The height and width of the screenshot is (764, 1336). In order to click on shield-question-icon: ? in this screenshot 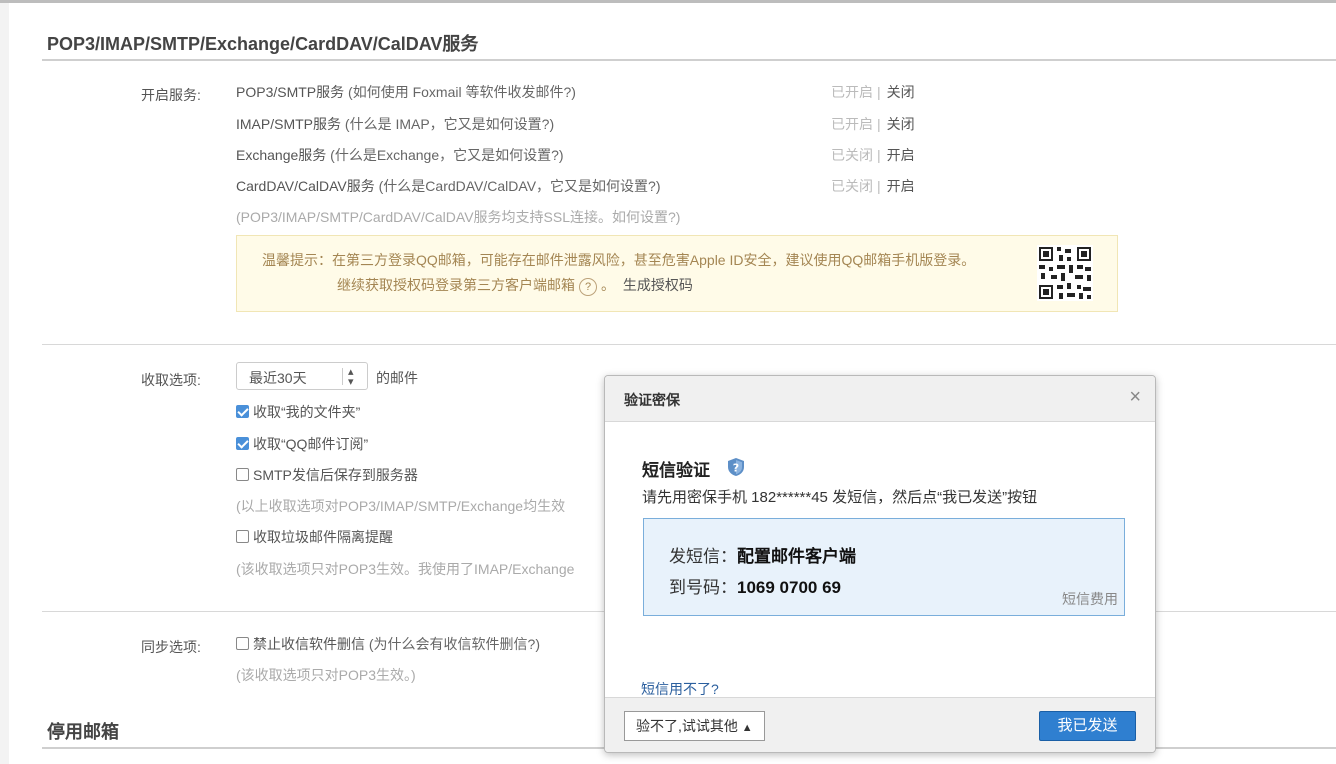, I will do `click(736, 467)`.